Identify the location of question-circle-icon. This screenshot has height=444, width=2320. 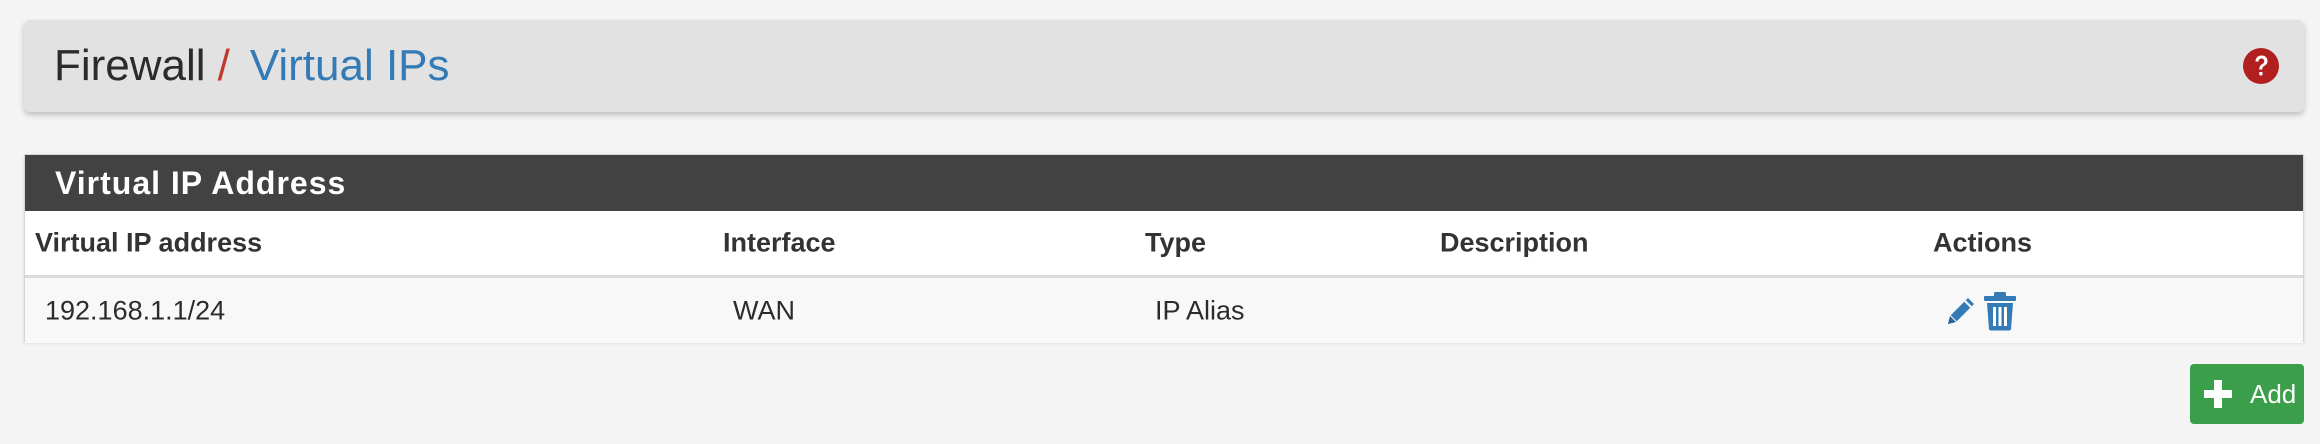
(2261, 66).